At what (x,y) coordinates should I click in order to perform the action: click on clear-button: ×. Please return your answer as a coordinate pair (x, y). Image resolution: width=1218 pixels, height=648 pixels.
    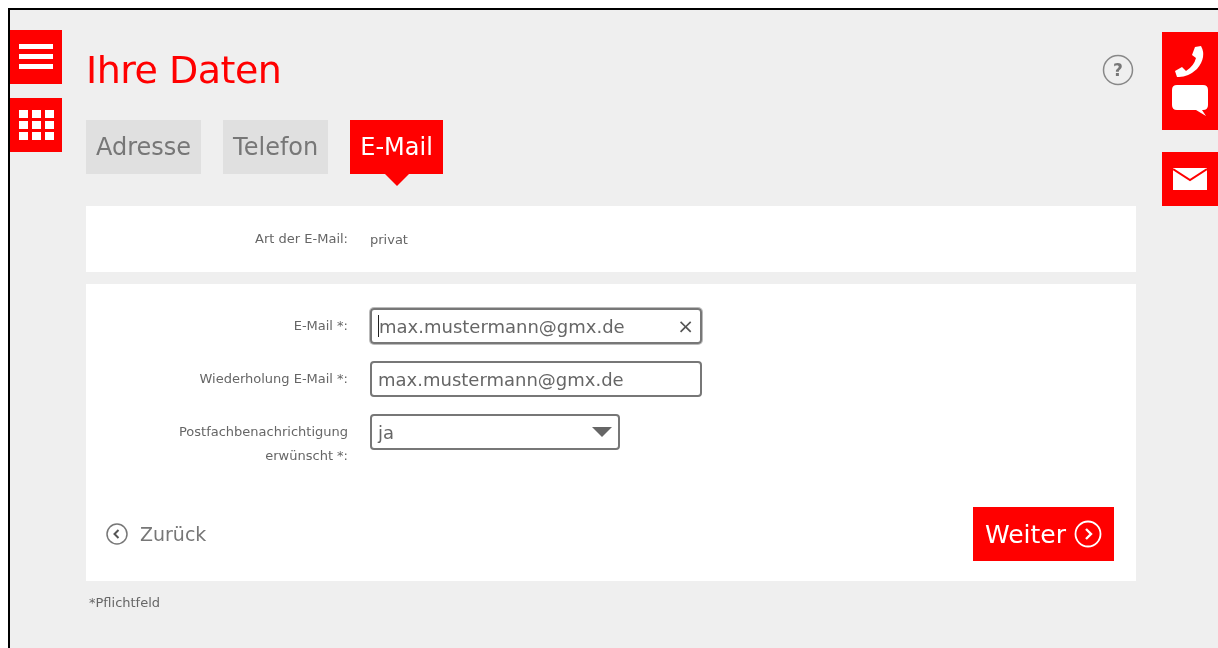
    Looking at the image, I should click on (685, 326).